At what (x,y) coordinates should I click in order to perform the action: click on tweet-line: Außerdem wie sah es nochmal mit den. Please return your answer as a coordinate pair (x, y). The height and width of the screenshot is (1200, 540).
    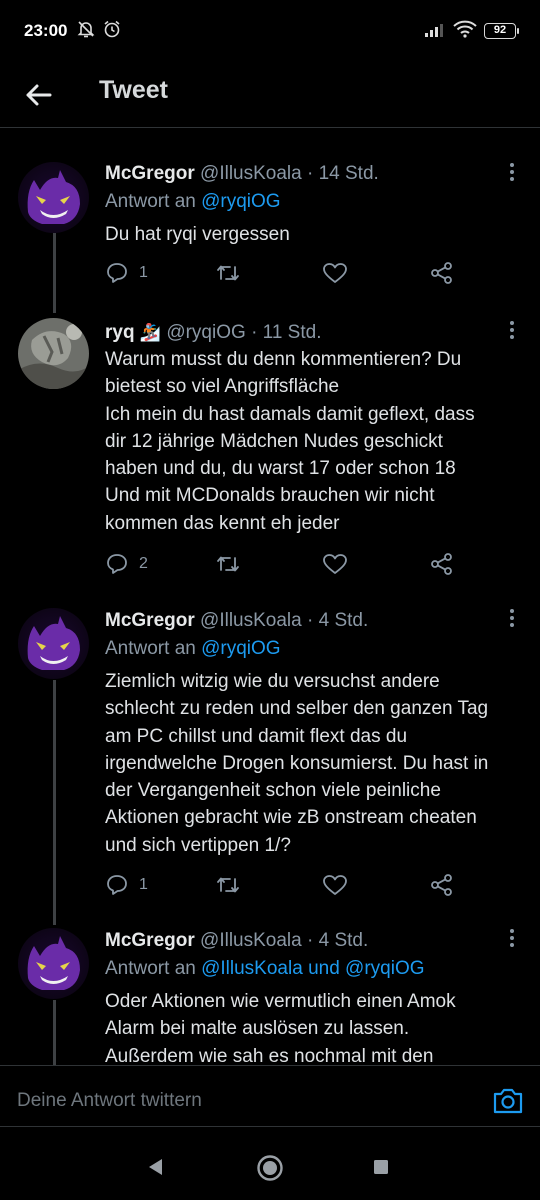
    Looking at the image, I should click on (269, 1055).